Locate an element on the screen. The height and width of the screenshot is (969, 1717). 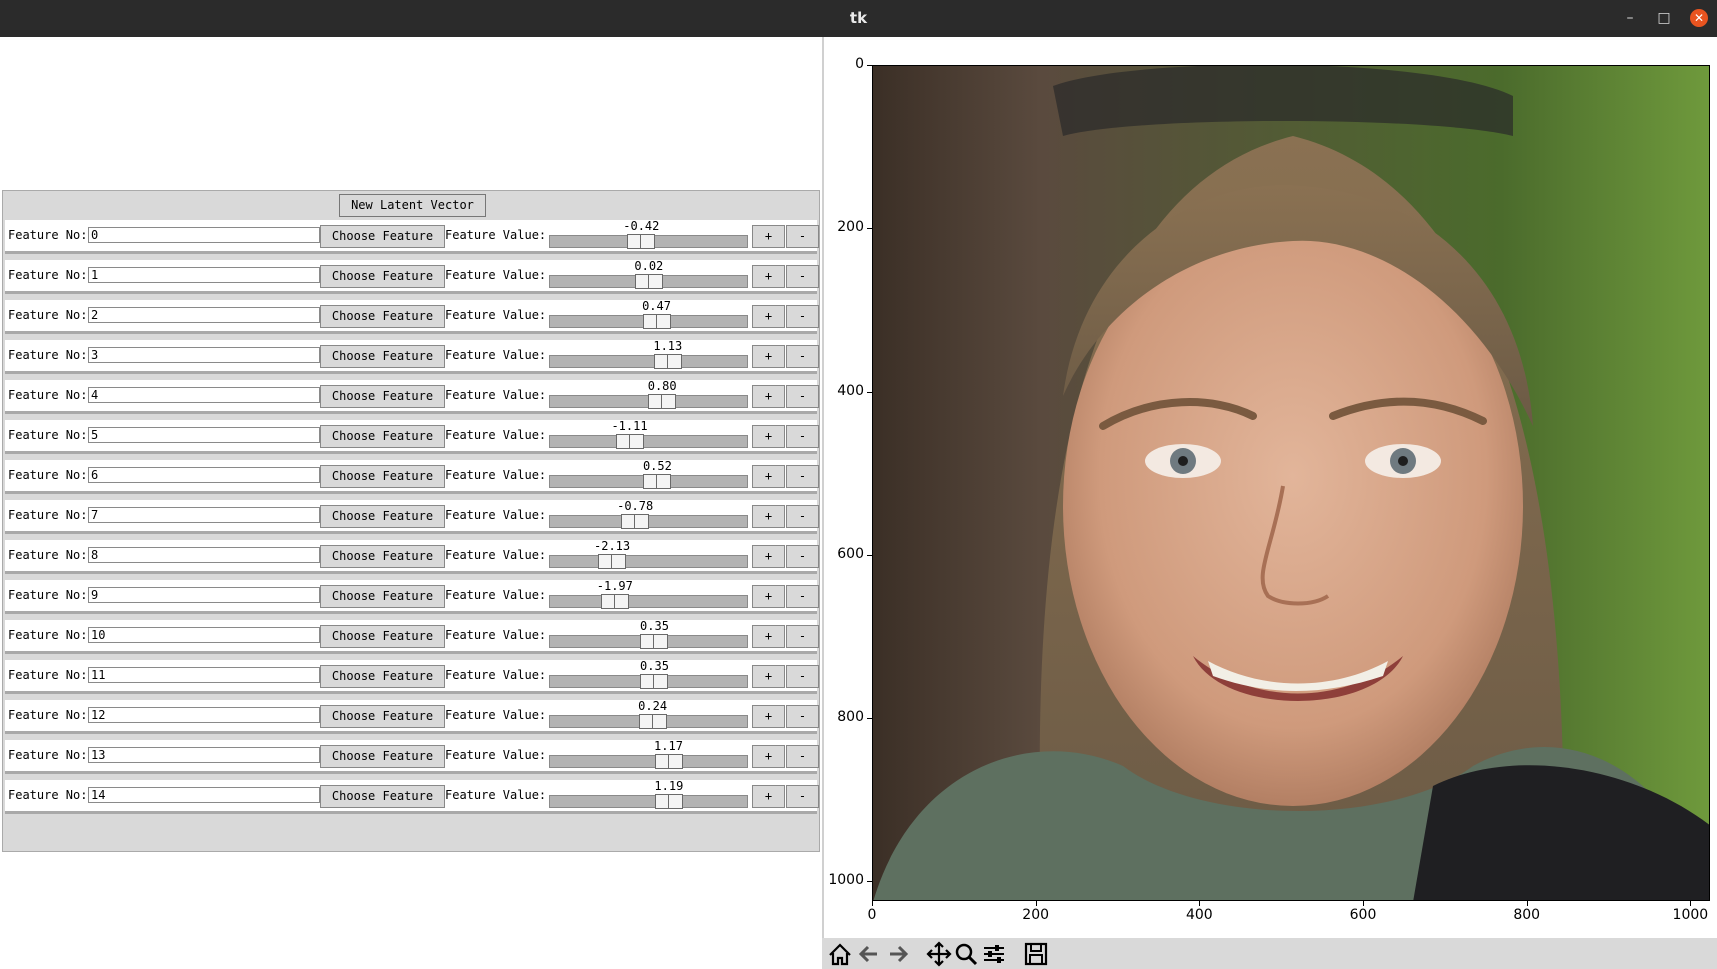
feature-no-input: 5 is located at coordinates (204, 435).